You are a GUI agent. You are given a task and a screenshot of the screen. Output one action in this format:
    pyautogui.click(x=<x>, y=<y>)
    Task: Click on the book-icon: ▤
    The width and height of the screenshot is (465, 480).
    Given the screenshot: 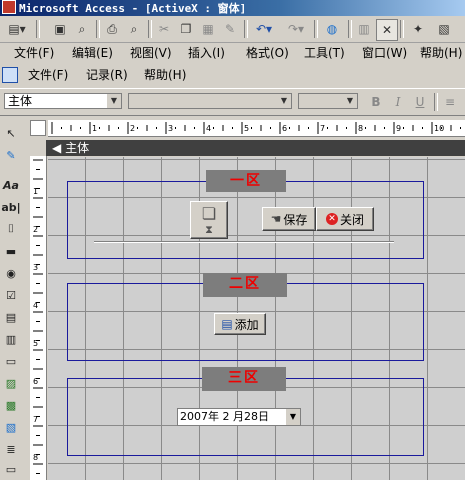 What is the action you would take?
    pyautogui.click(x=227, y=324)
    